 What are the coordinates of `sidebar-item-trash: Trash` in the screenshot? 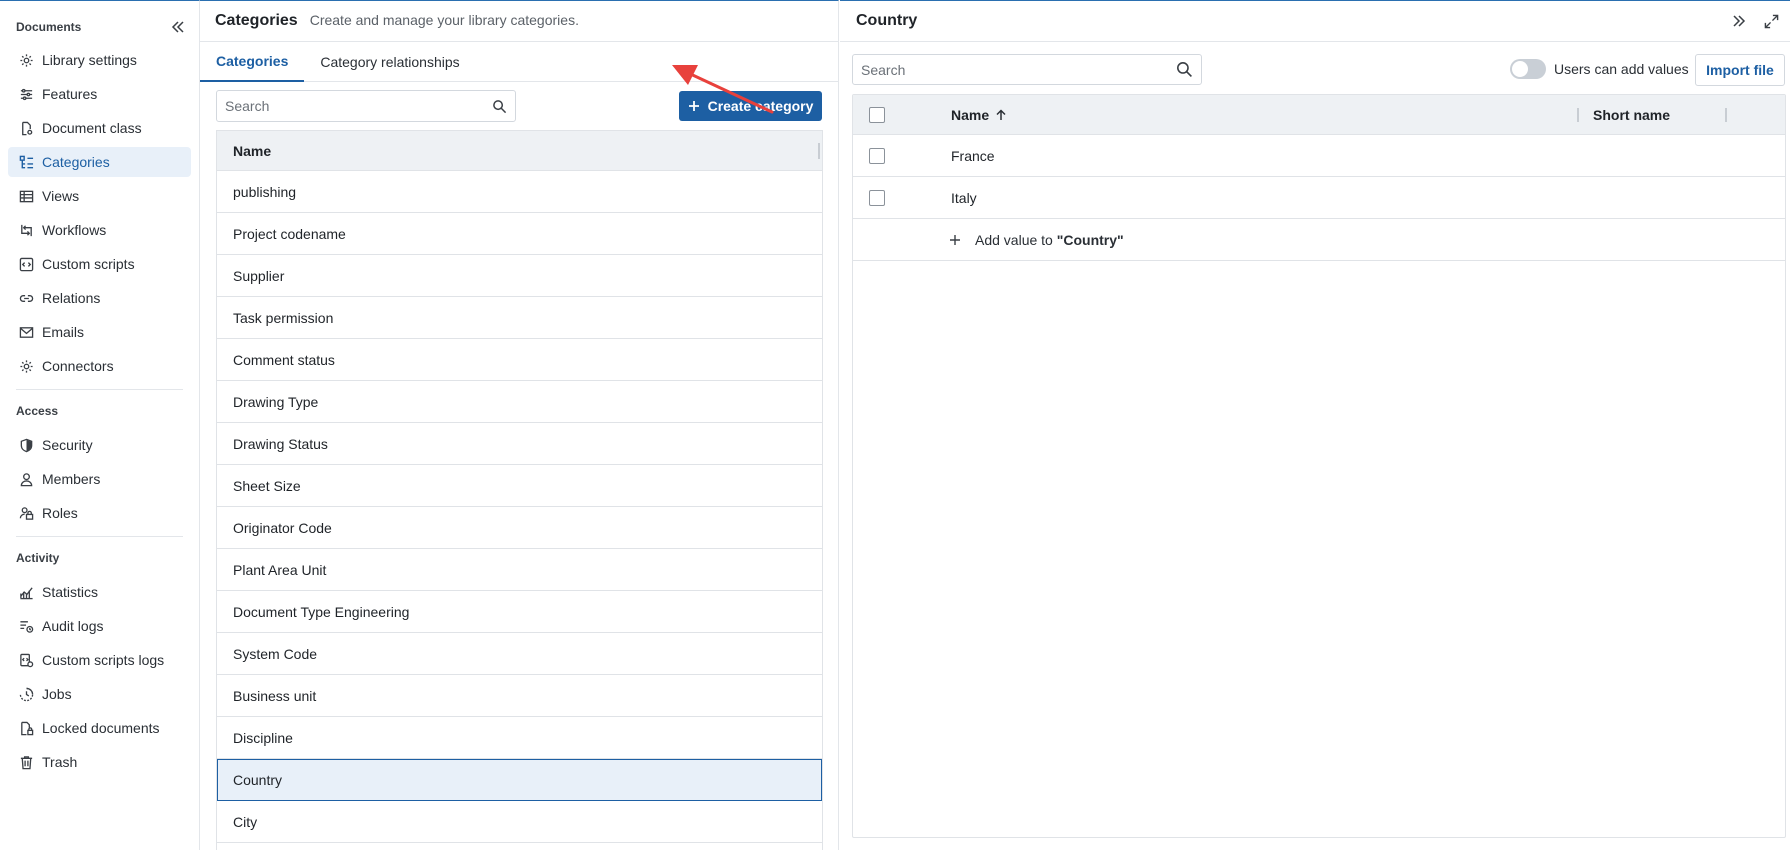 It's located at (99, 762).